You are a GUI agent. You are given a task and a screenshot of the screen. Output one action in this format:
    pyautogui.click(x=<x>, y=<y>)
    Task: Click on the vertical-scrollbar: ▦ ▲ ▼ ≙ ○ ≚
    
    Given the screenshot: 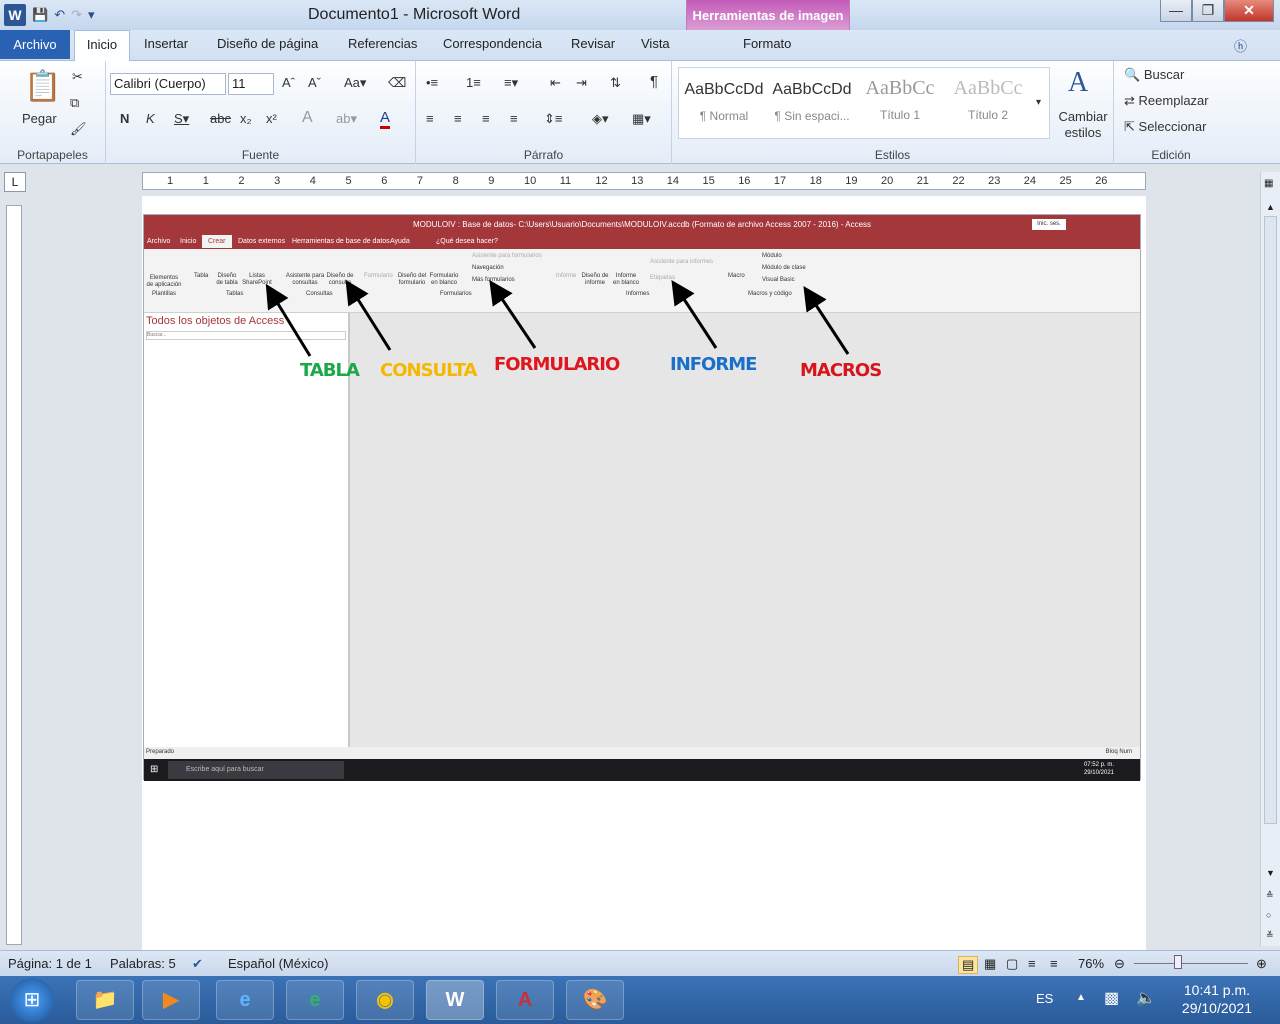 What is the action you would take?
    pyautogui.click(x=1270, y=559)
    